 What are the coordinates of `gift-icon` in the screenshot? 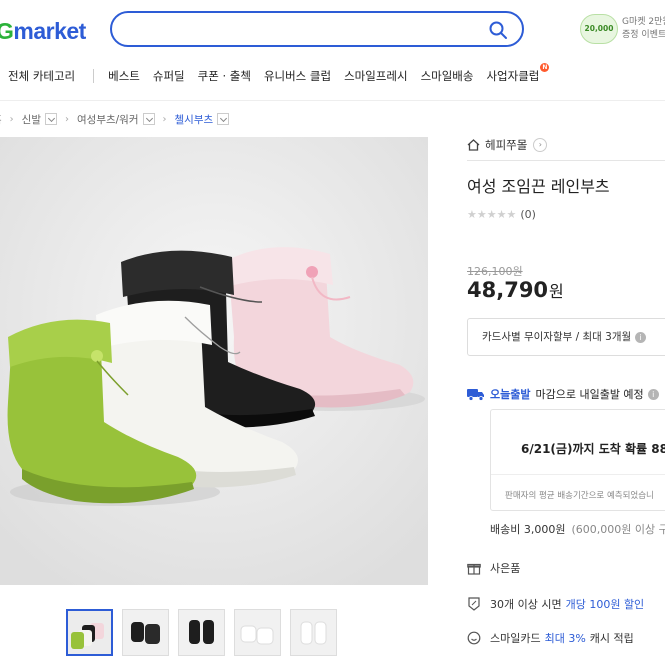 It's located at (474, 569).